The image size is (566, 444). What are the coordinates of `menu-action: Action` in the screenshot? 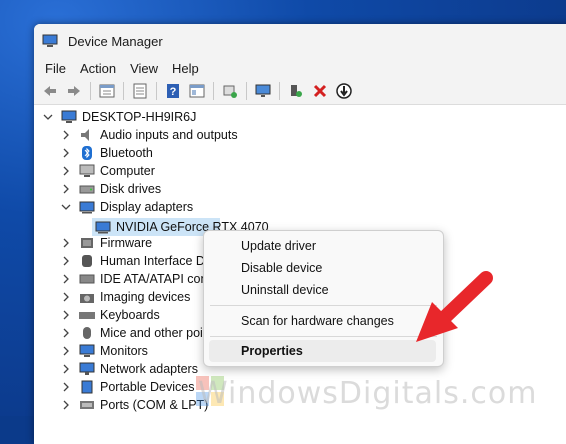 It's located at (98, 68).